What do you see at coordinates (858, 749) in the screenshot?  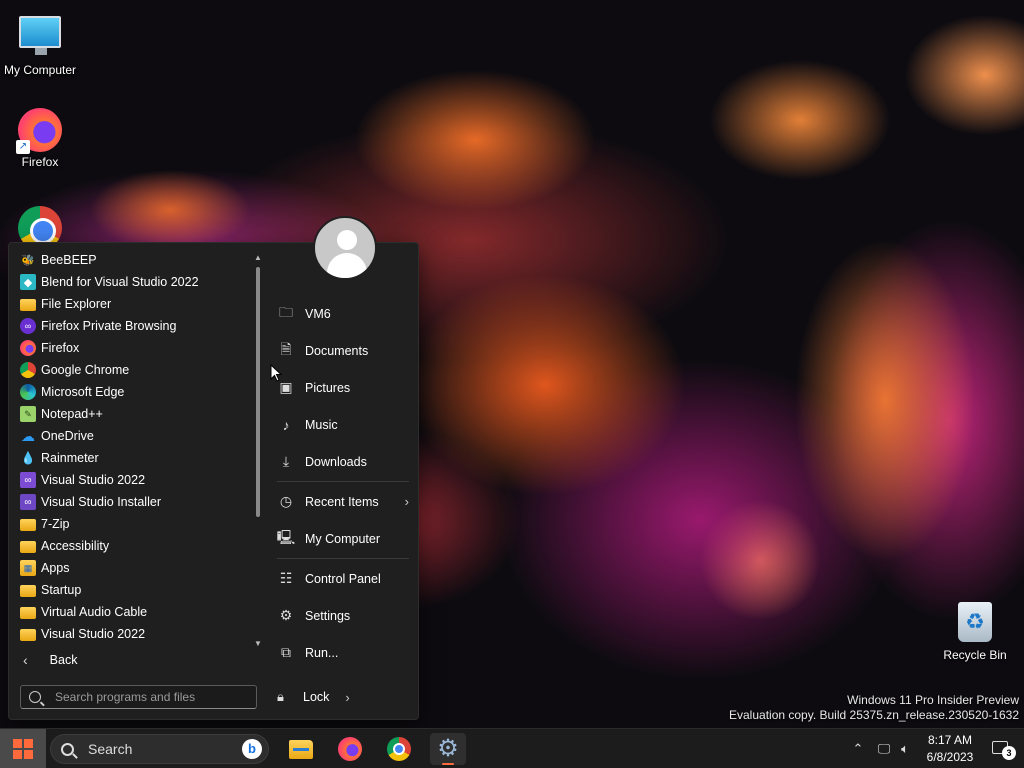 I see `chevron-up-icon: ⌃` at bounding box center [858, 749].